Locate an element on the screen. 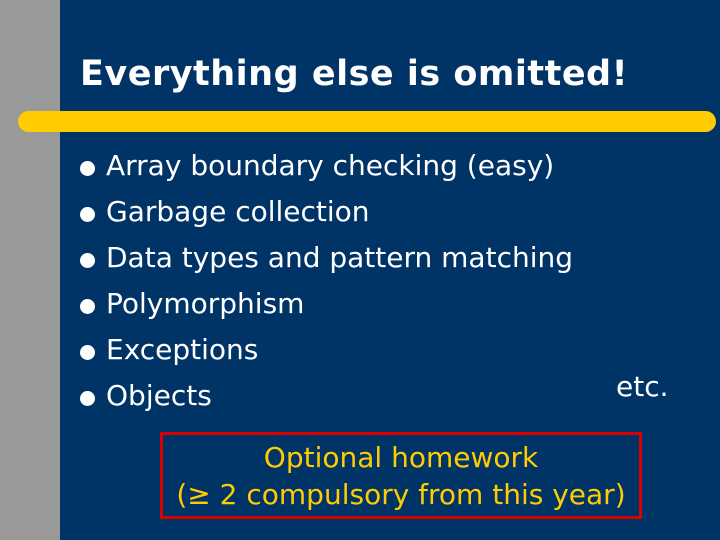  bullet-item: Data types and pattern matching is located at coordinates (380, 257).